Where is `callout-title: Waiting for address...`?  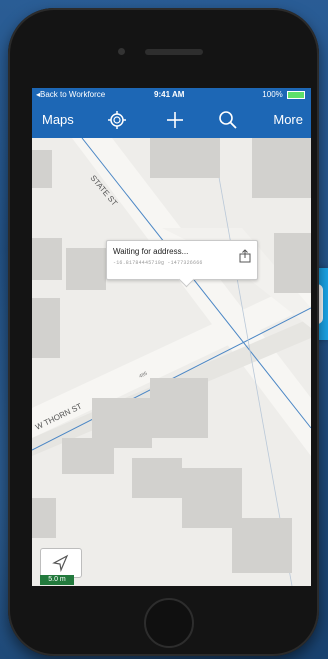
callout-title: Waiting for address... is located at coordinates (151, 251).